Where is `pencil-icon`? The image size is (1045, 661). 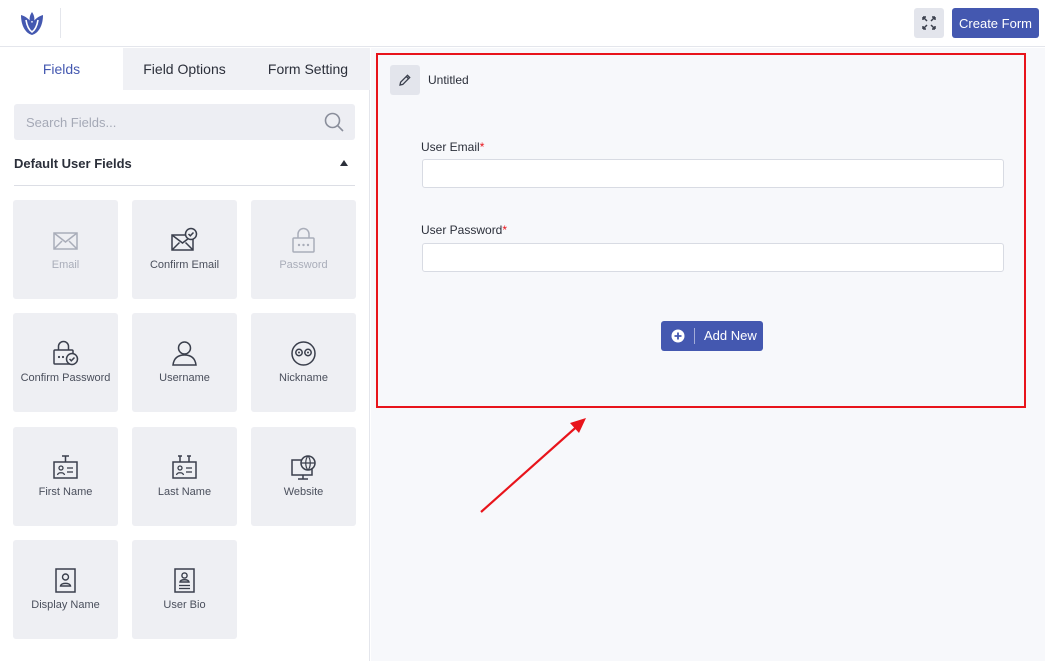
pencil-icon is located at coordinates (405, 80).